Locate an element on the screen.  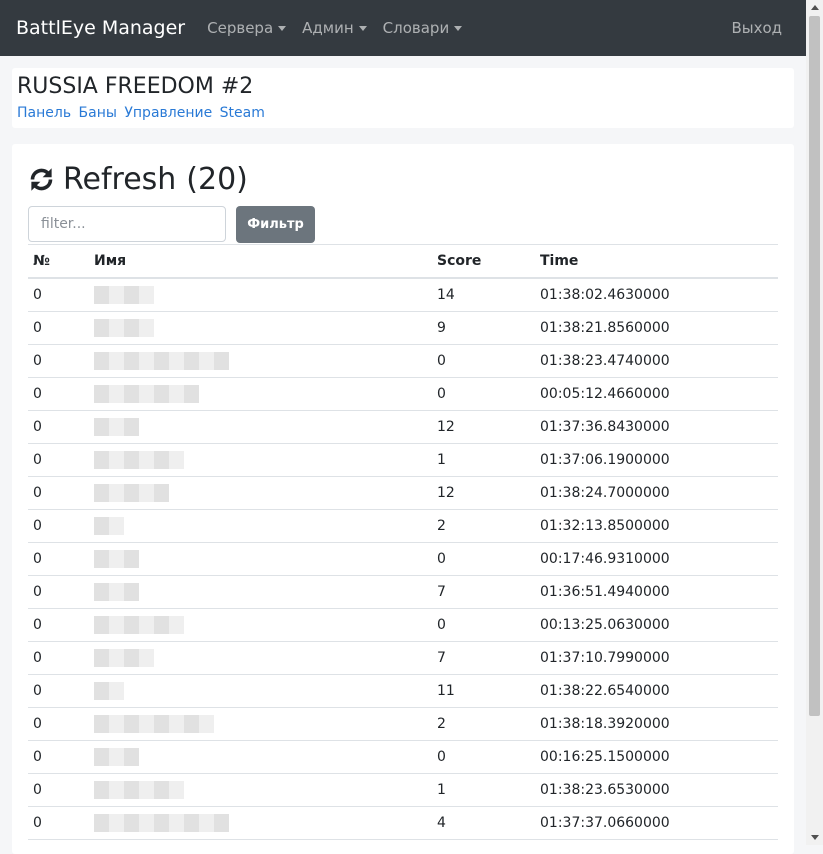
table-row: 0 12 01:37:36.8430000 is located at coordinates (403, 427).